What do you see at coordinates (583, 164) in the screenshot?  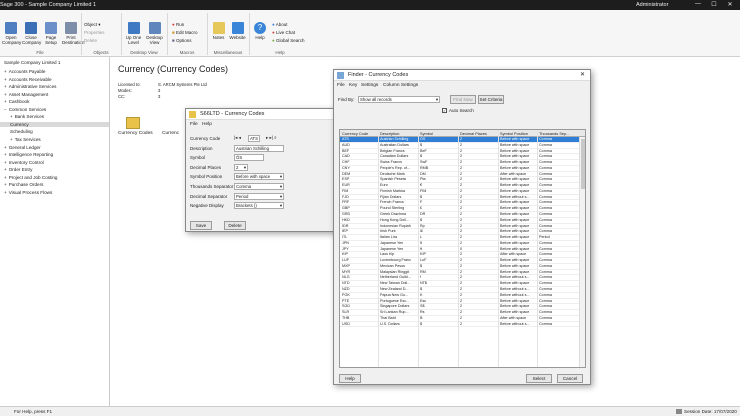 I see `scrollbar-thumb` at bounding box center [583, 164].